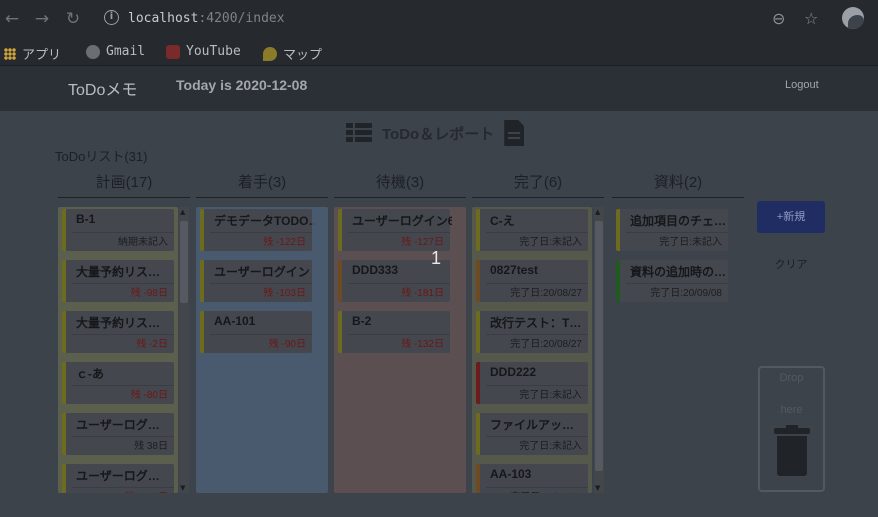 This screenshot has height=517, width=878. Describe the element at coordinates (42, 19) in the screenshot. I see `forward-arrow-icon: →` at that location.